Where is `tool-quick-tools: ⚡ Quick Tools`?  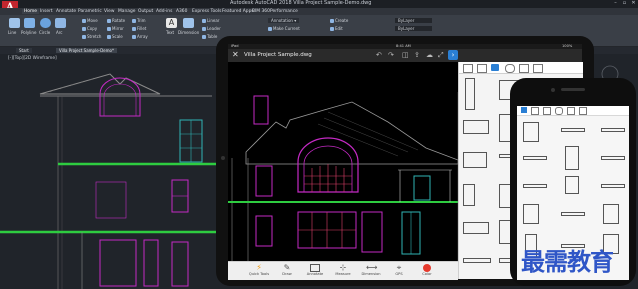 tool-quick-tools: ⚡ Quick Tools is located at coordinates (259, 271).